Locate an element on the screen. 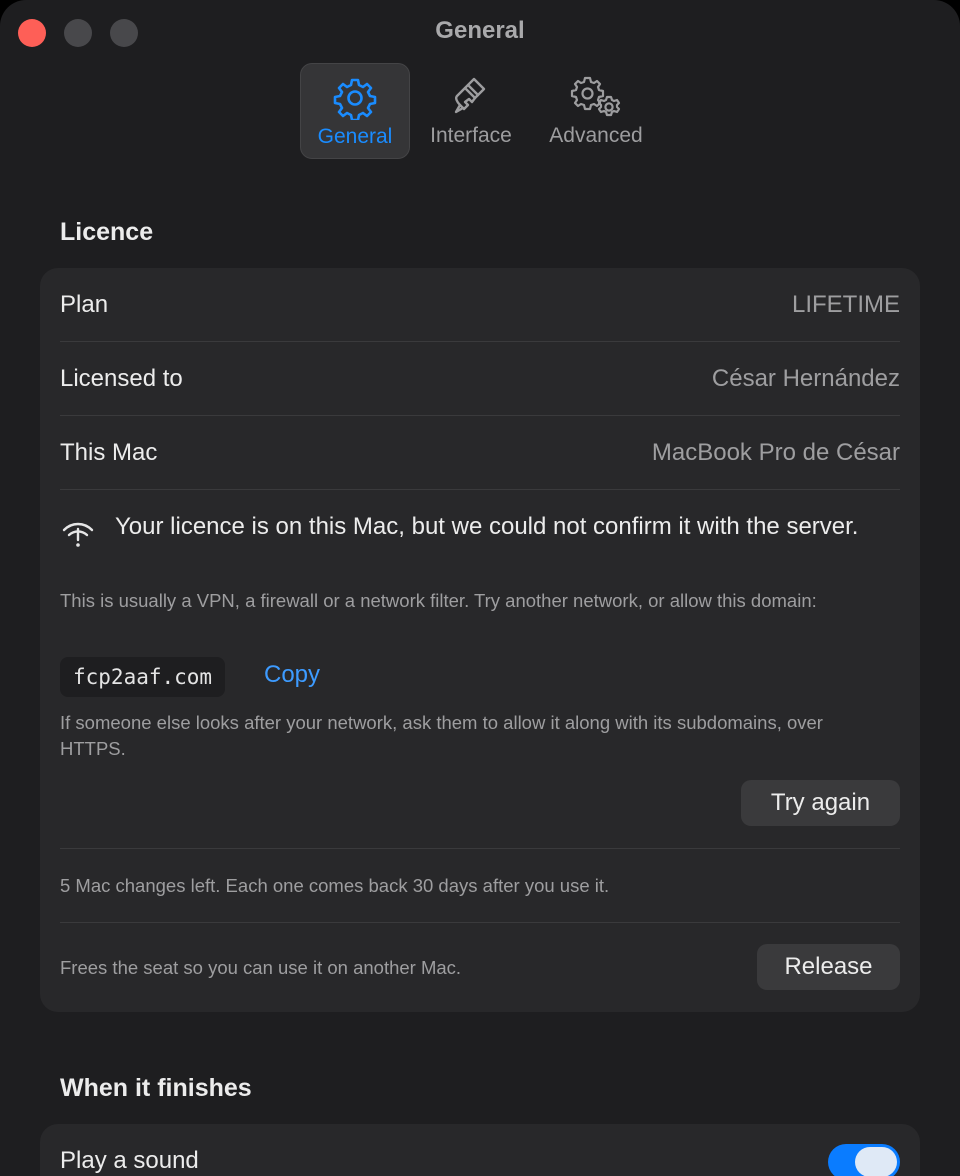 This screenshot has width=960, height=1176. this-mac-row: This Mac MacBook Pro de César is located at coordinates (480, 453).